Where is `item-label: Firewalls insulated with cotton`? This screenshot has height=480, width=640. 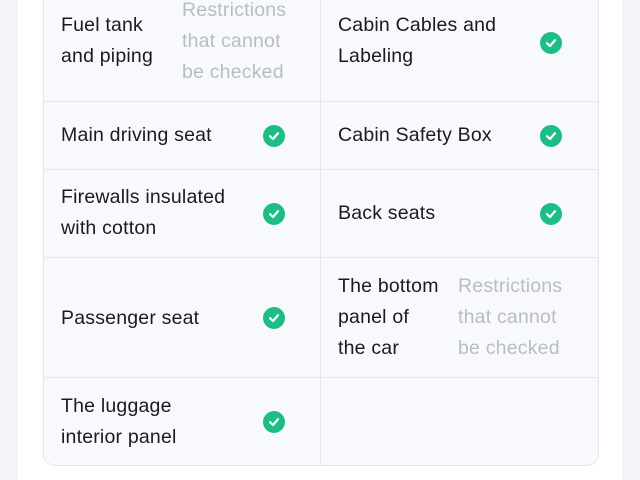
item-label: Firewalls insulated with cotton is located at coordinates (143, 213).